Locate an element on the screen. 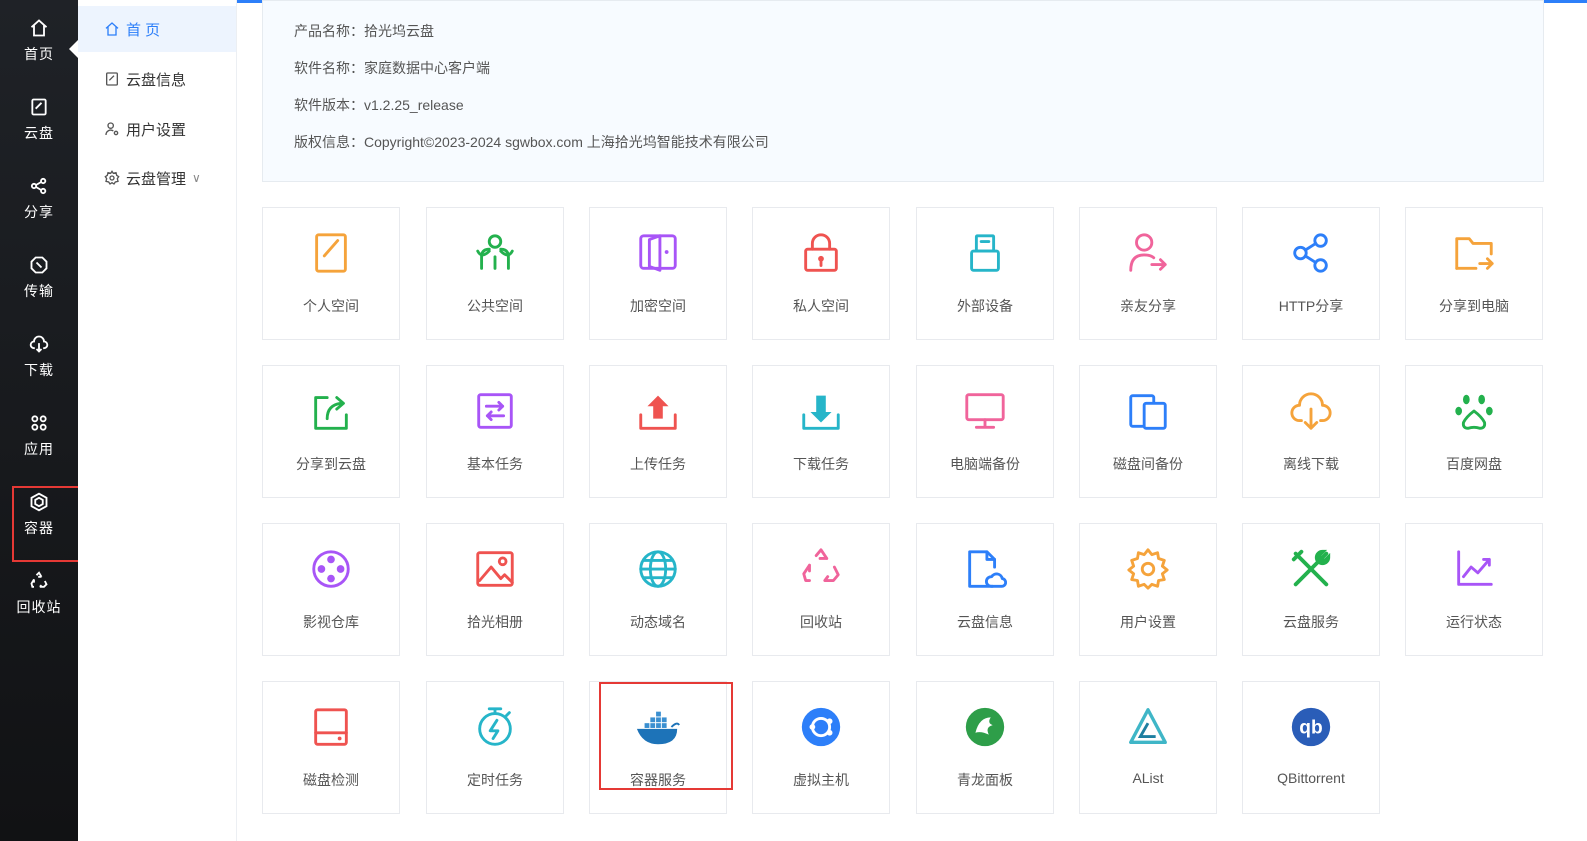  sidebar-item-label: 云盘信息 is located at coordinates (156, 80).